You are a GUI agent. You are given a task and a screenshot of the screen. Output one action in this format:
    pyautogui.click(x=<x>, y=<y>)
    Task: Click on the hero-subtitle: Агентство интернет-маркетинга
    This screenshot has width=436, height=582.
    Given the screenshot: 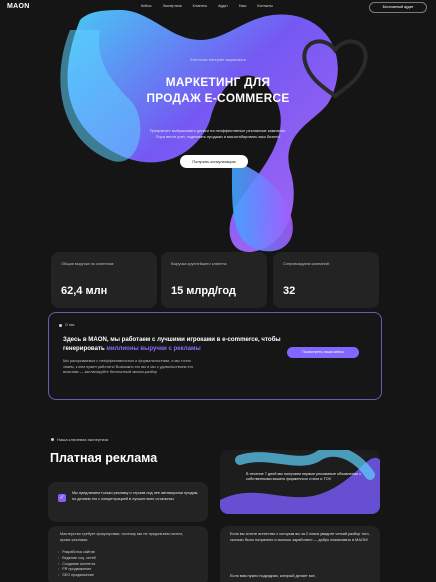 What is the action you would take?
    pyautogui.click(x=218, y=60)
    